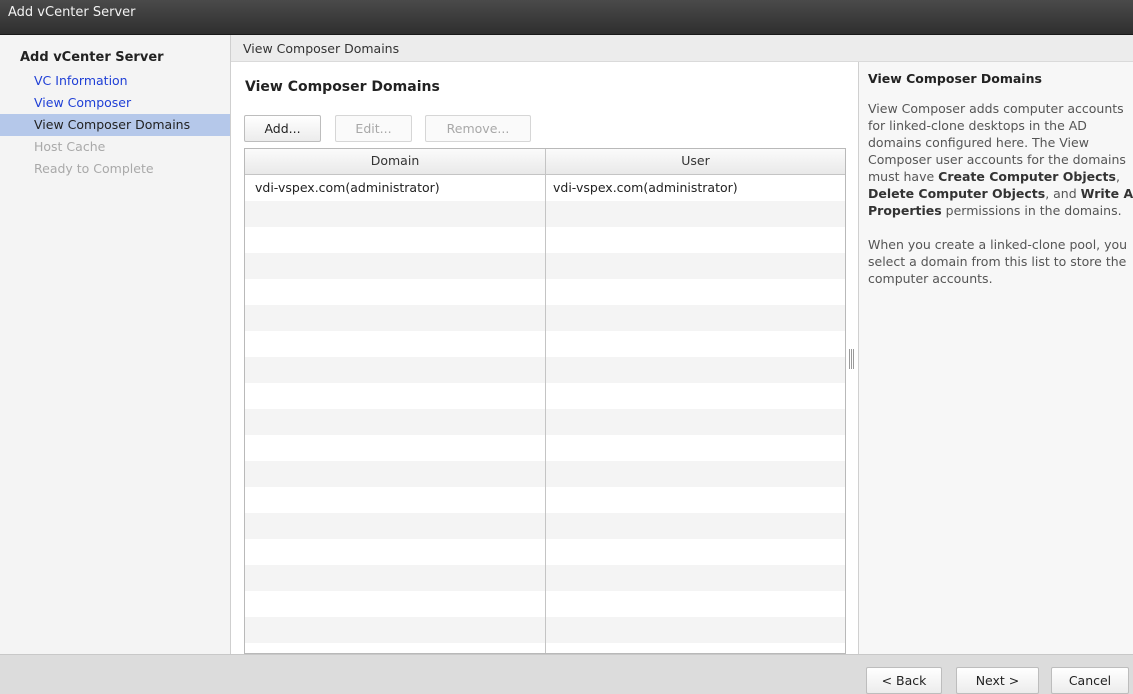  What do you see at coordinates (347, 187) in the screenshot?
I see `domain-cell: vdi-vspex.com(administrator)` at bounding box center [347, 187].